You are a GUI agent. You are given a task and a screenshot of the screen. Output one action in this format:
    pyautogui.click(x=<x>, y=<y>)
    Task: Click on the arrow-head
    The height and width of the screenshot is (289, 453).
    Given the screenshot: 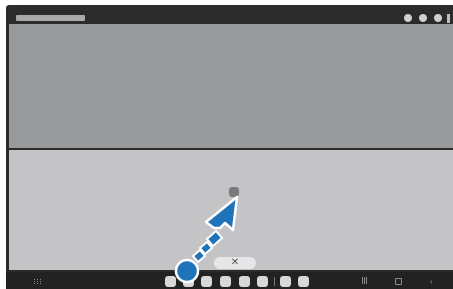 What is the action you would take?
    pyautogui.click(x=221, y=213)
    